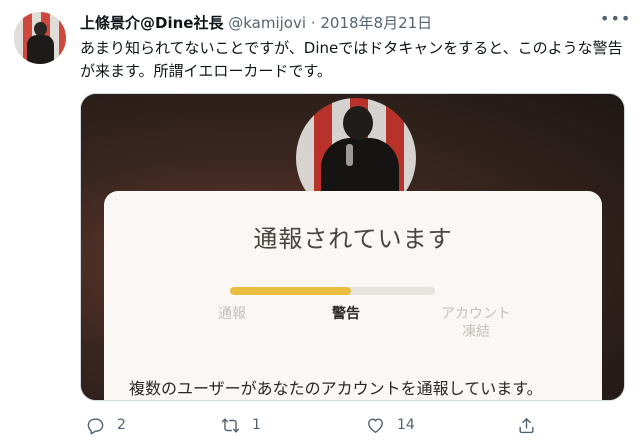  I want to click on like-button: 14, so click(390, 425).